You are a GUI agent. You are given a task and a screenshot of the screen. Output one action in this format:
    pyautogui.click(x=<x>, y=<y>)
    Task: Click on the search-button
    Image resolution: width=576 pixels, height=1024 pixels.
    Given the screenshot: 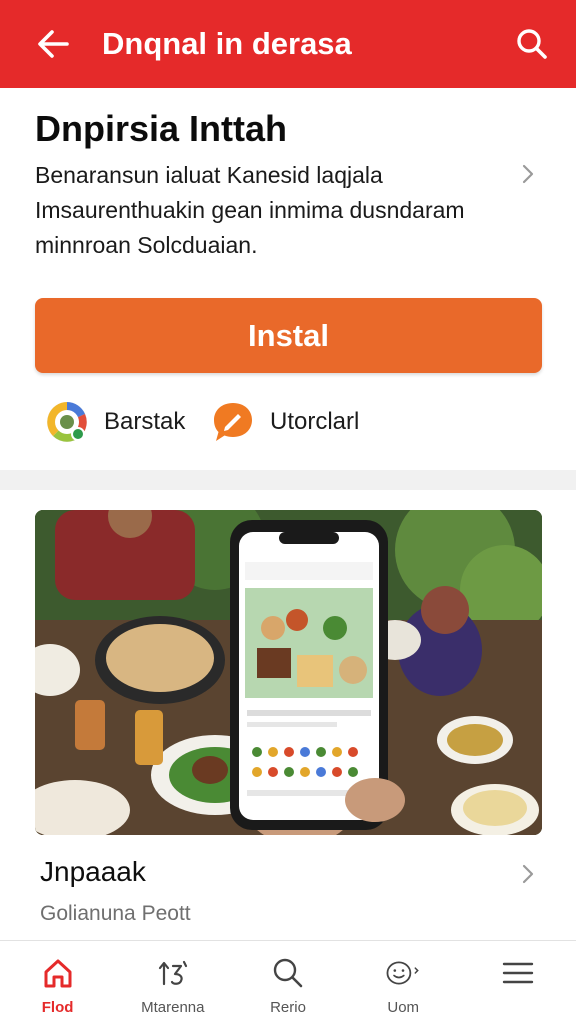 What is the action you would take?
    pyautogui.click(x=532, y=44)
    